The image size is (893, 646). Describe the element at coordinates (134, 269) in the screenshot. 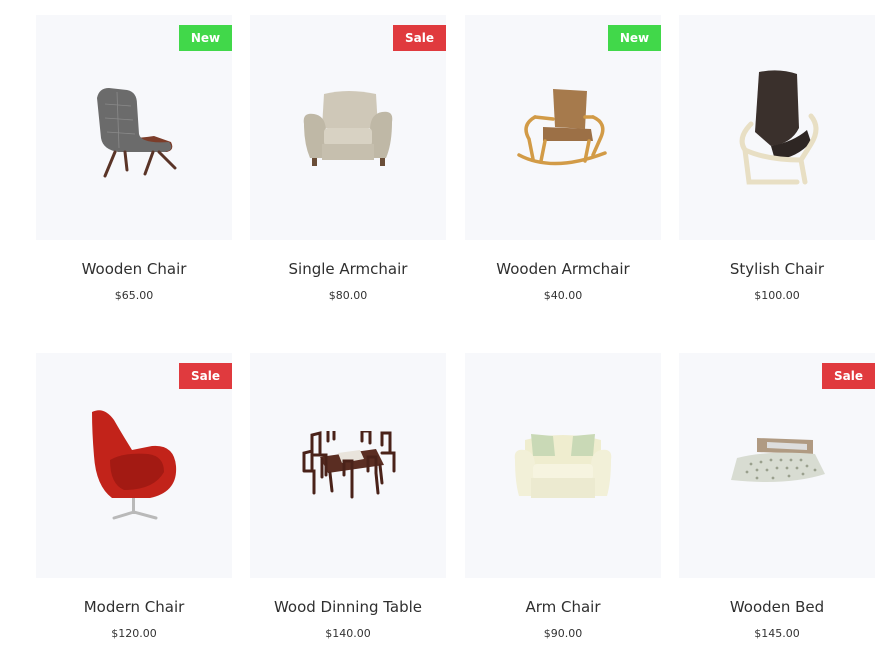

I see `product-title: Wooden Chair` at that location.